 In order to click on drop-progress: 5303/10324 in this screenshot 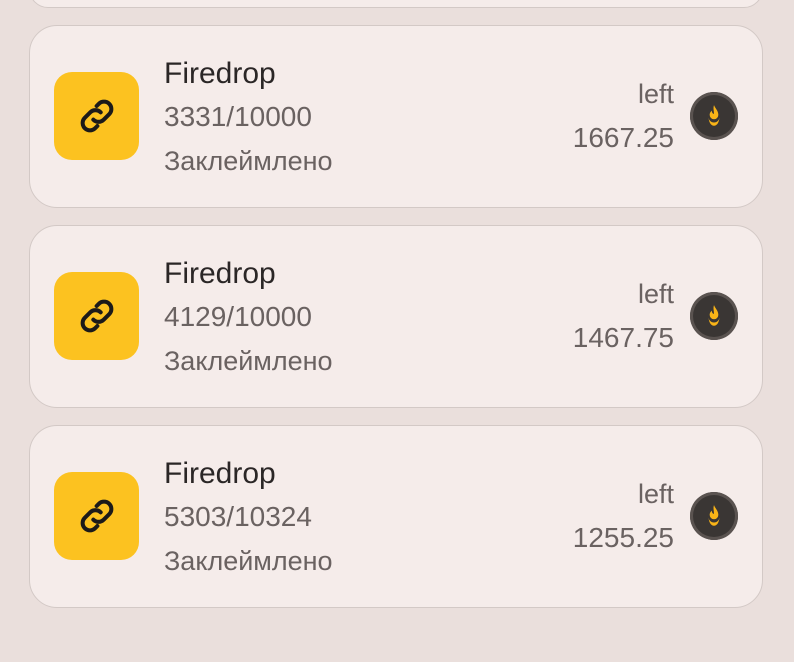, I will do `click(238, 516)`.